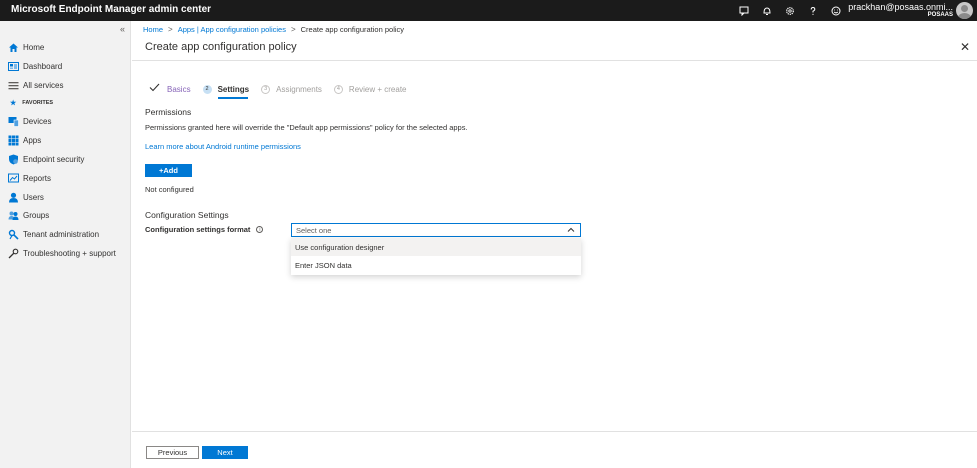 The height and width of the screenshot is (468, 977). What do you see at coordinates (232, 29) in the screenshot?
I see `breadcrumb-apps: Apps | App configuration policies` at bounding box center [232, 29].